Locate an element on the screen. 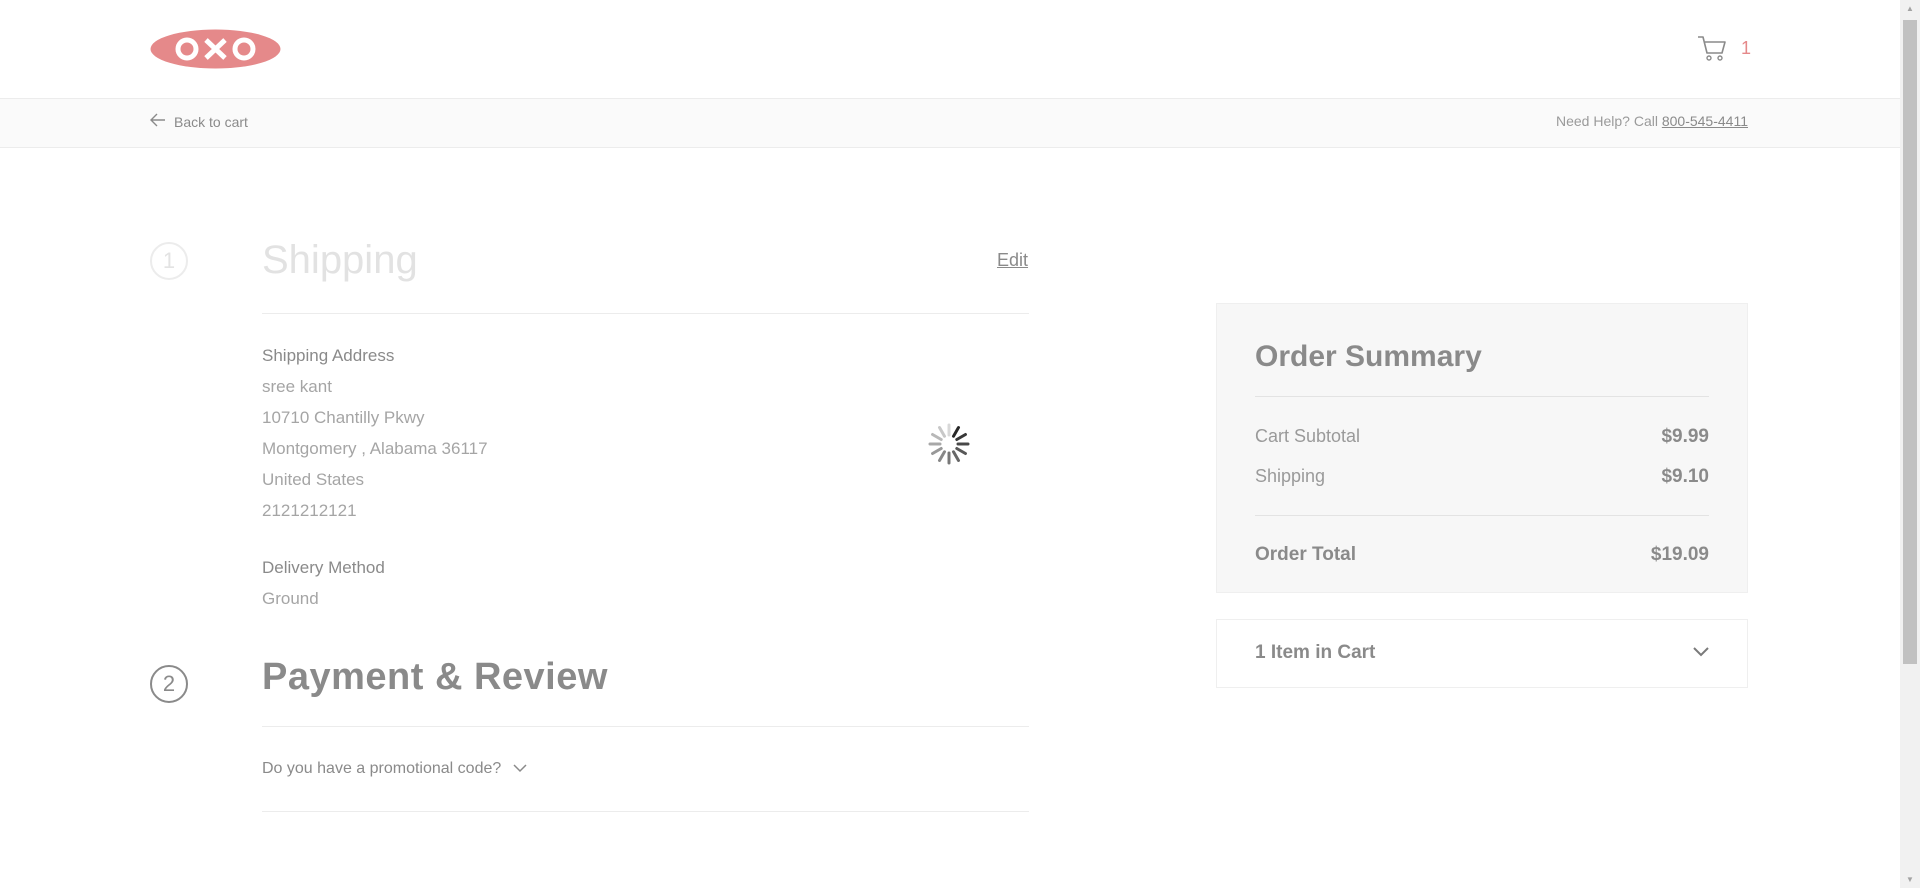 This screenshot has width=1920, height=888. shipping-heading: Shipping is located at coordinates (340, 260).